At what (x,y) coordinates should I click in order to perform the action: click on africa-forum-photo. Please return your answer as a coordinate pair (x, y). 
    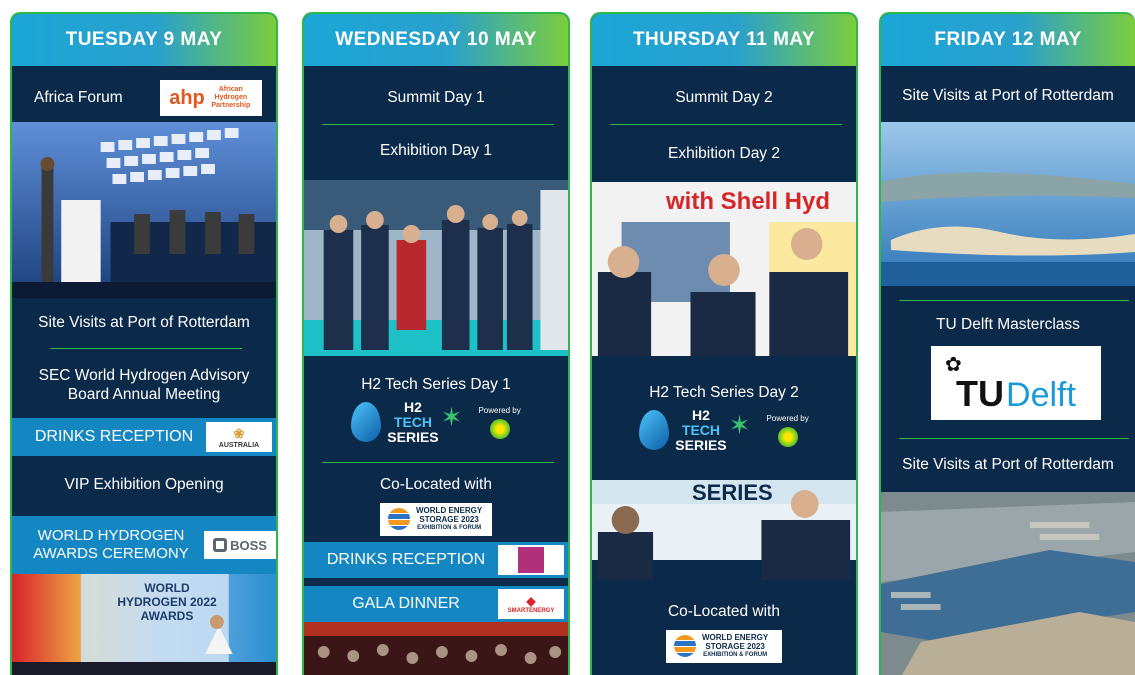
    Looking at the image, I should click on (144, 210).